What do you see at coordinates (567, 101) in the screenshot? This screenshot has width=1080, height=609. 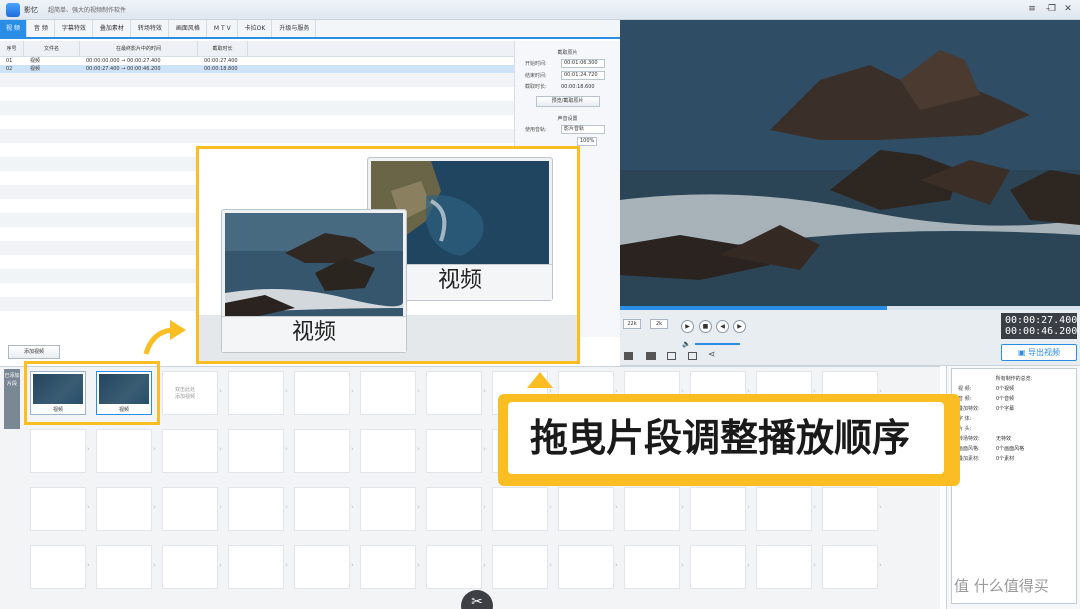 I see `preview-trim-button: 预览/截取原片` at bounding box center [567, 101].